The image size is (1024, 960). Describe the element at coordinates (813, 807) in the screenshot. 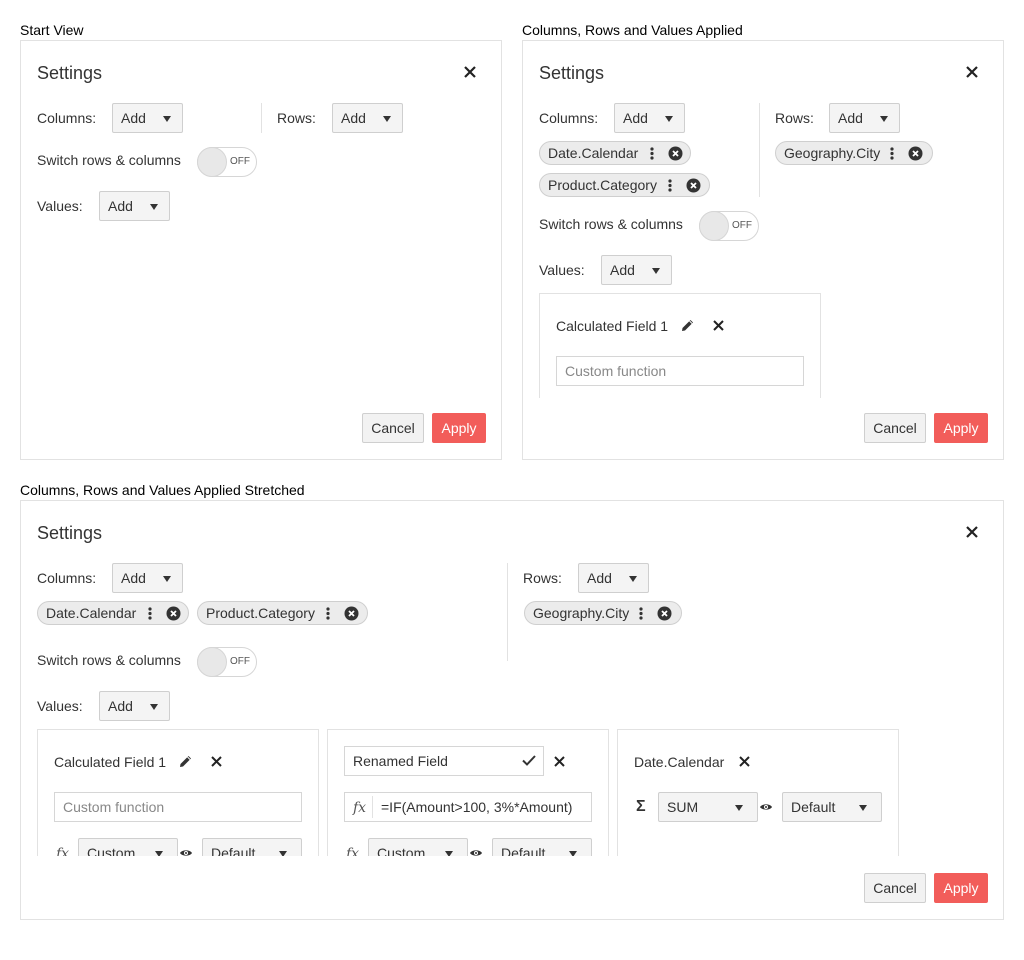

I see `dropdown-value: Default` at that location.